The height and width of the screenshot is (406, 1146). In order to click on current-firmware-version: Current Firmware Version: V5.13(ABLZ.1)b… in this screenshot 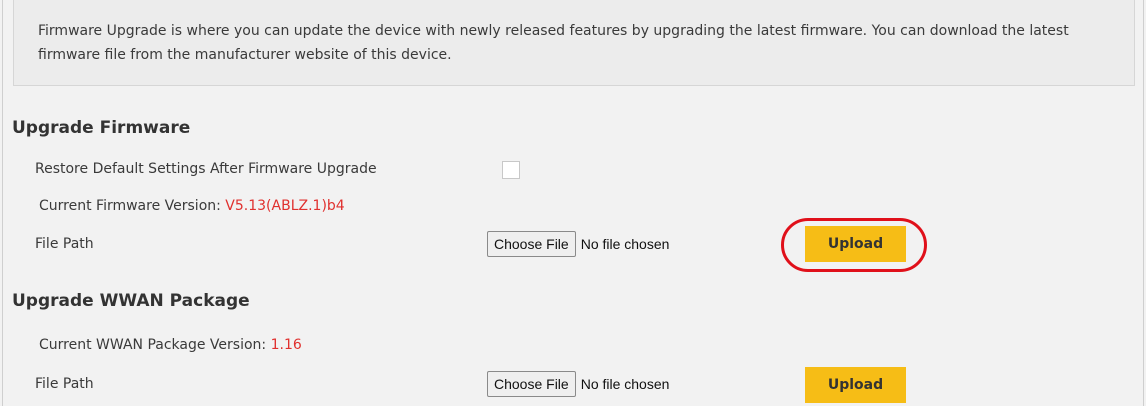, I will do `click(192, 206)`.